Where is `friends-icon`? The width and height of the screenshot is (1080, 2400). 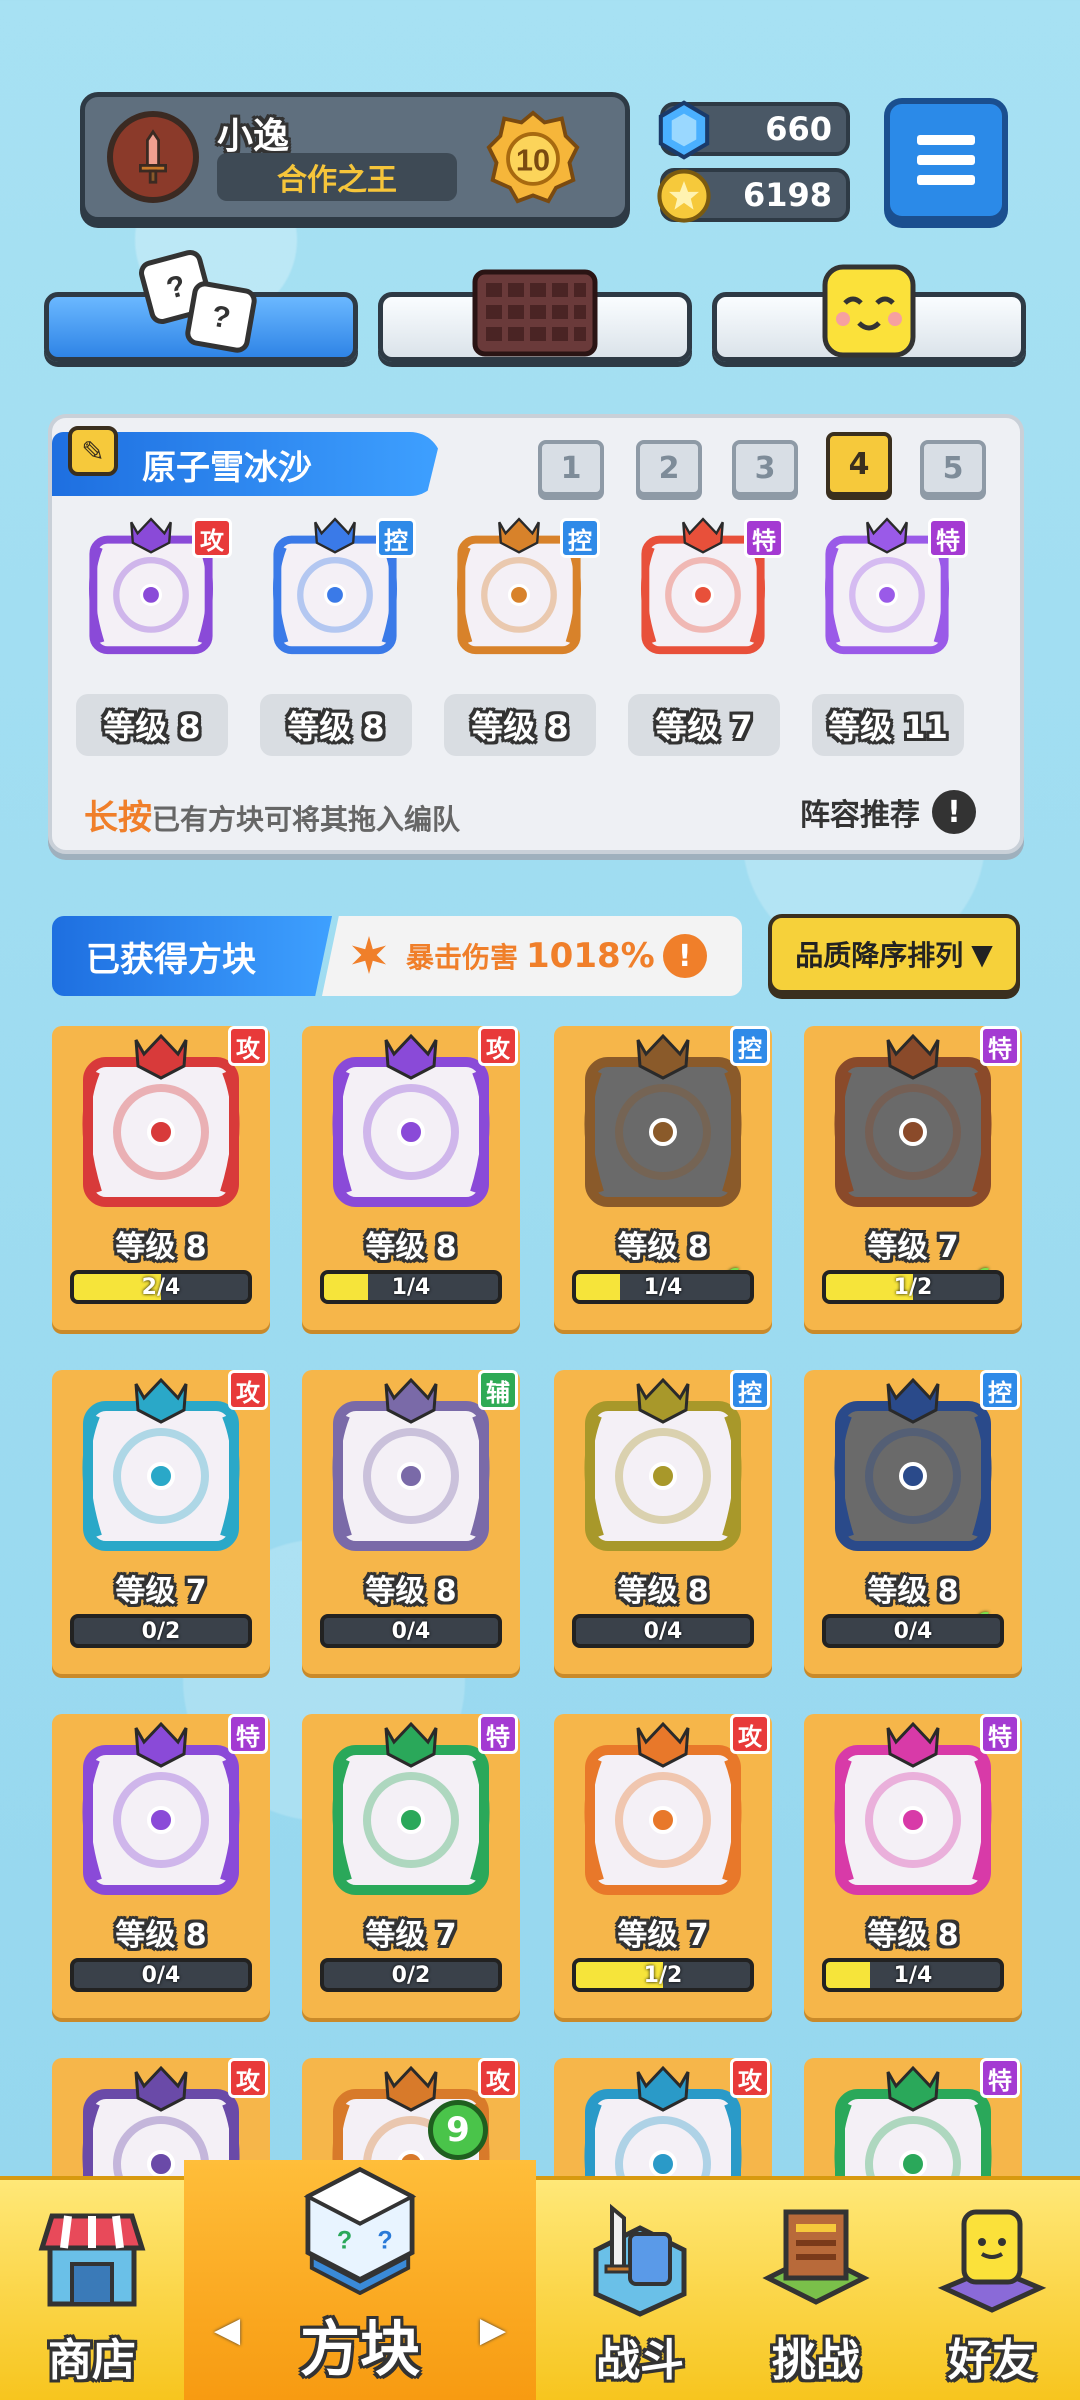 friends-icon is located at coordinates (992, 2261).